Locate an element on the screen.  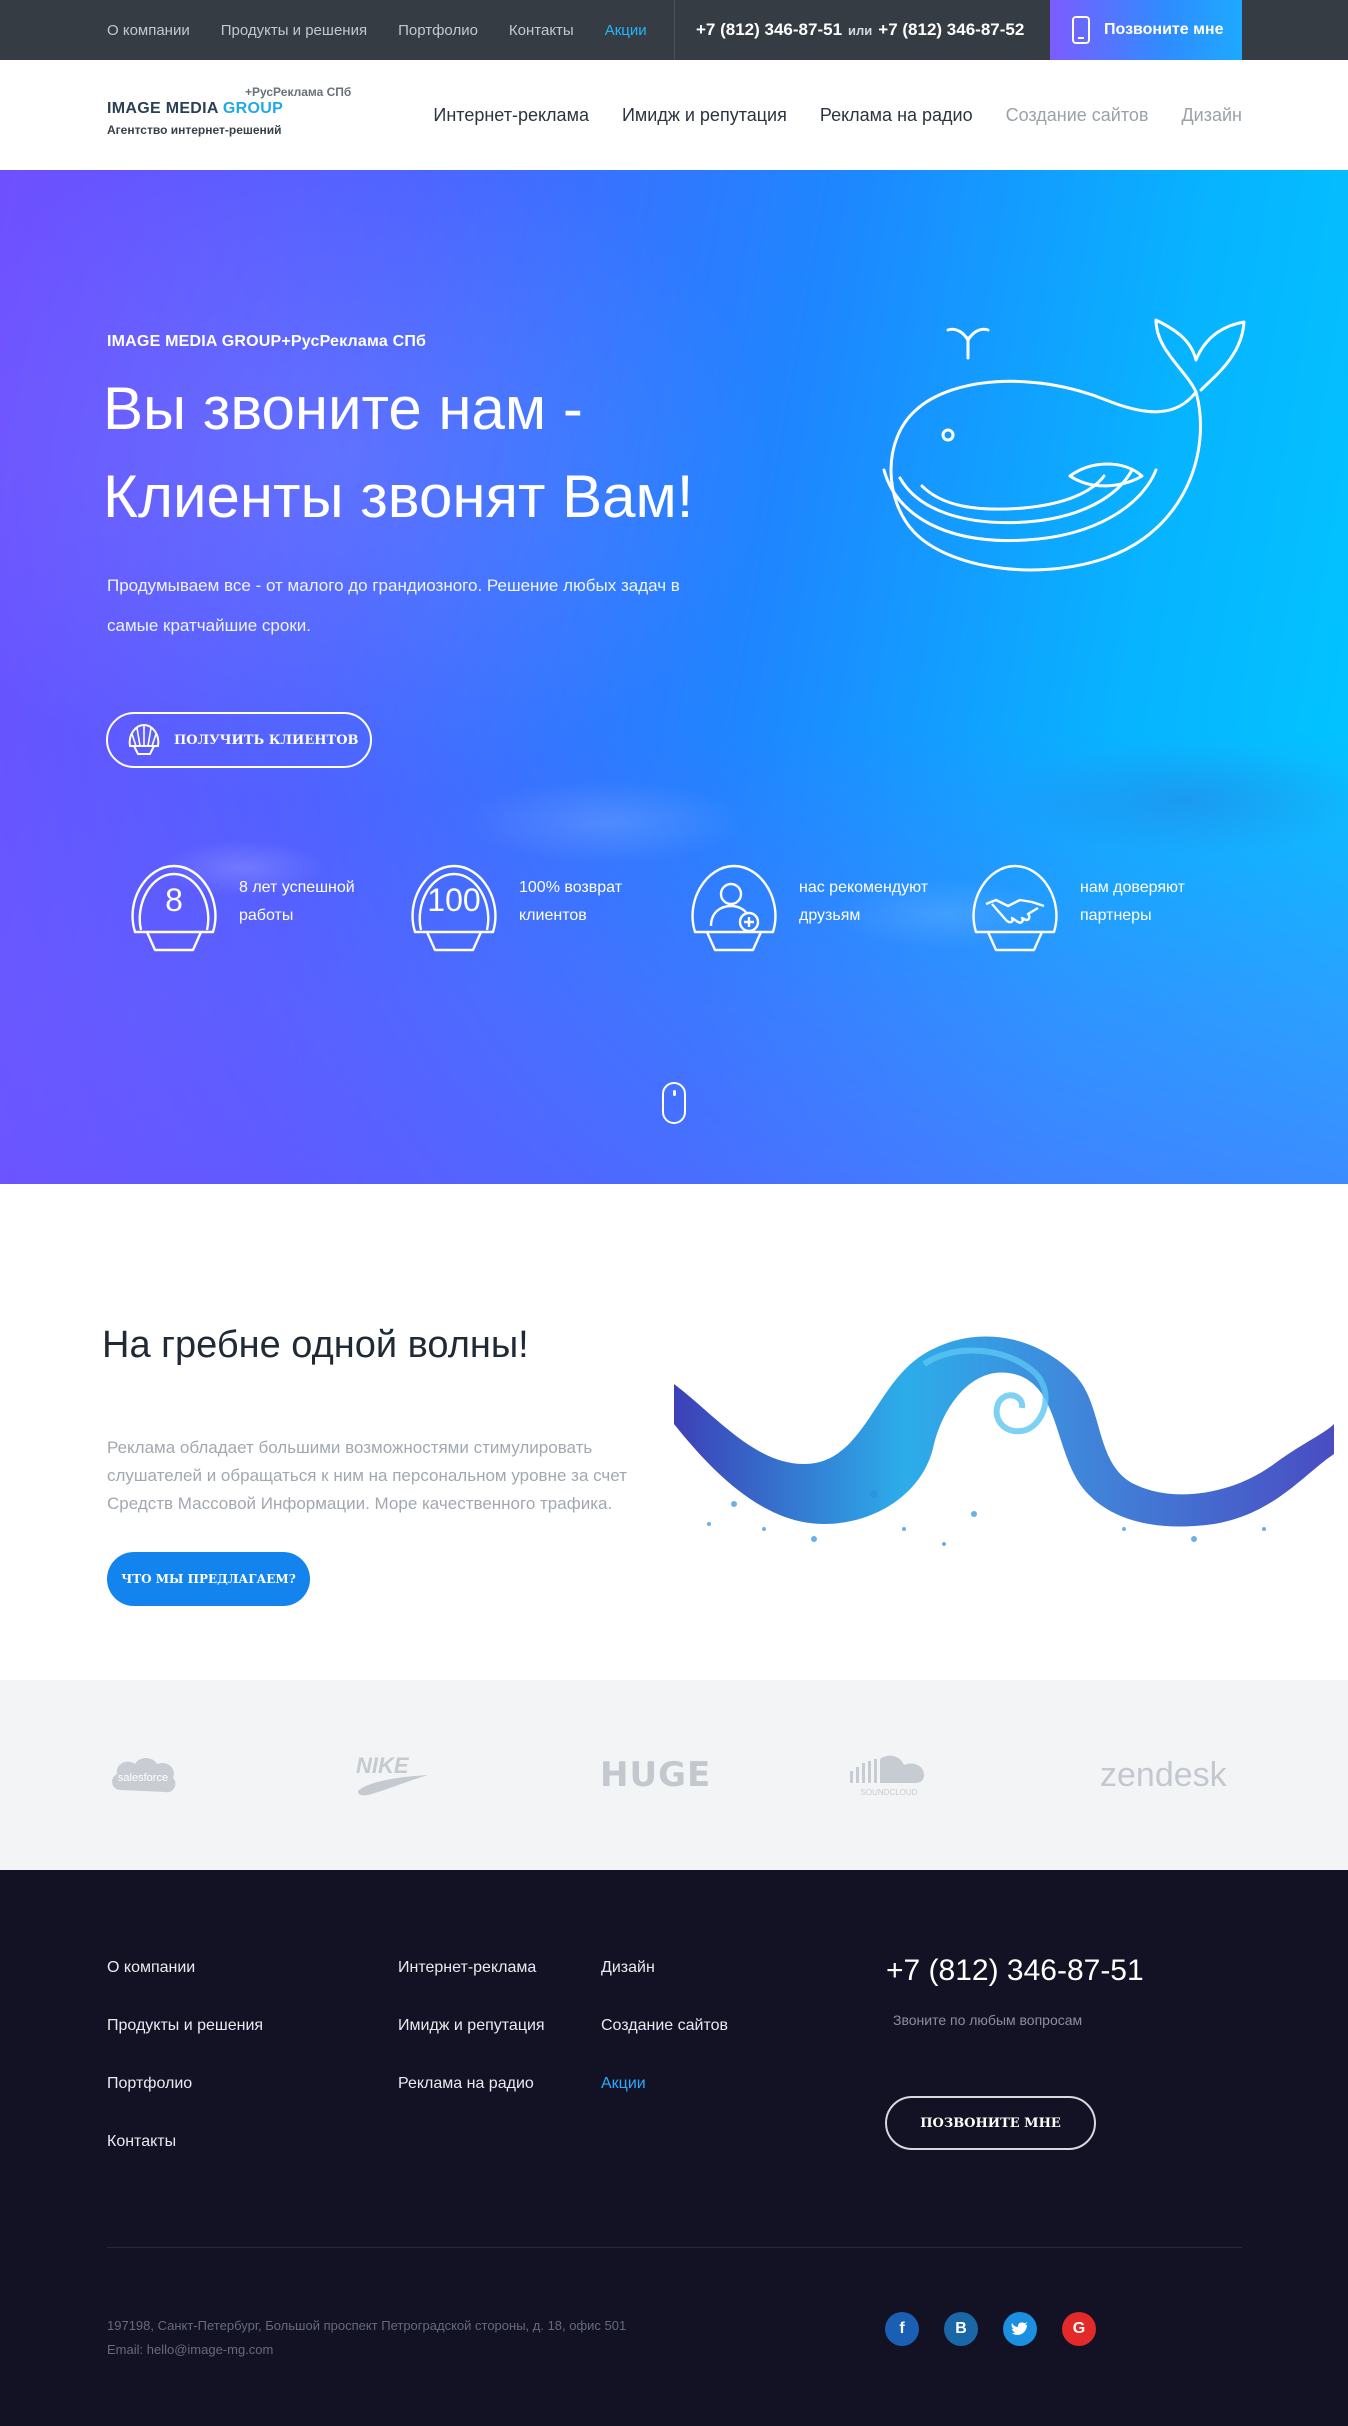
stat-partners: нам доверяют партнеры is located at coordinates (1083, 910).